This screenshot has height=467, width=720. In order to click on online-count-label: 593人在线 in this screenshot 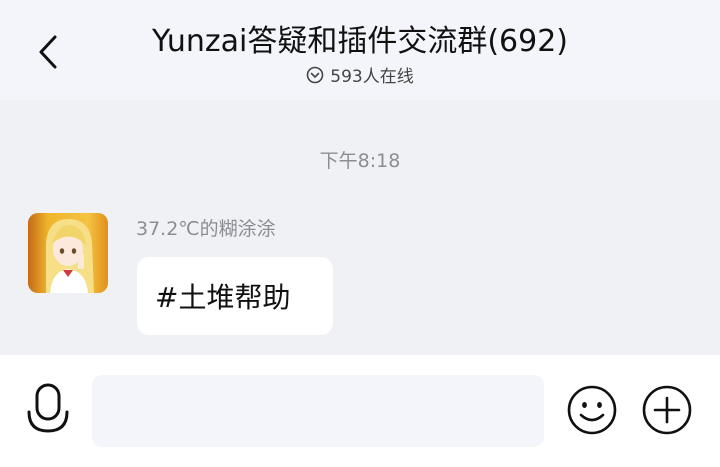, I will do `click(372, 77)`.